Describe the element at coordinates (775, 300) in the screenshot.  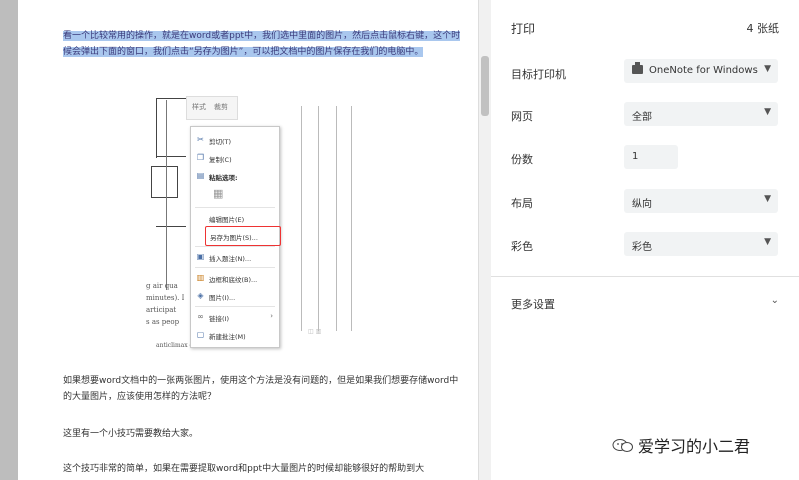
I see `chevron-down-icon: ⌄` at that location.